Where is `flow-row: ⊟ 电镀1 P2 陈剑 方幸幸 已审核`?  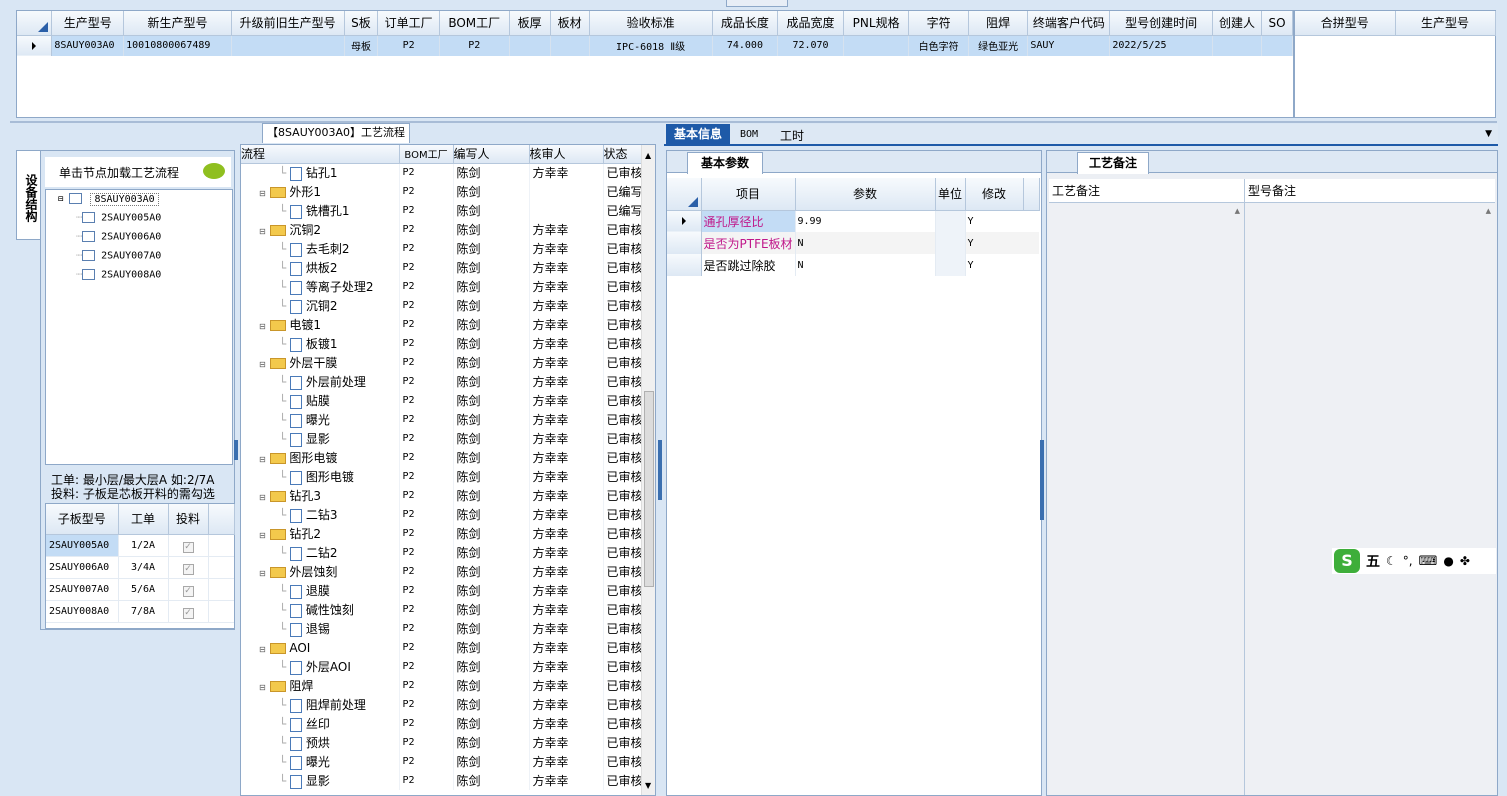
flow-row: ⊟ 电镀1 P2 陈剑 方幸幸 已审核 is located at coordinates (441, 324).